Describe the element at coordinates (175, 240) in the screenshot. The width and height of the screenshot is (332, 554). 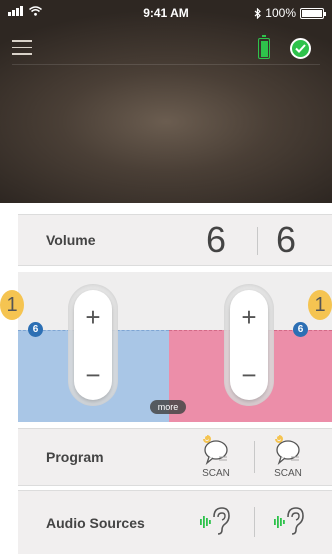
I see `volume-row: Volume 6 6` at that location.